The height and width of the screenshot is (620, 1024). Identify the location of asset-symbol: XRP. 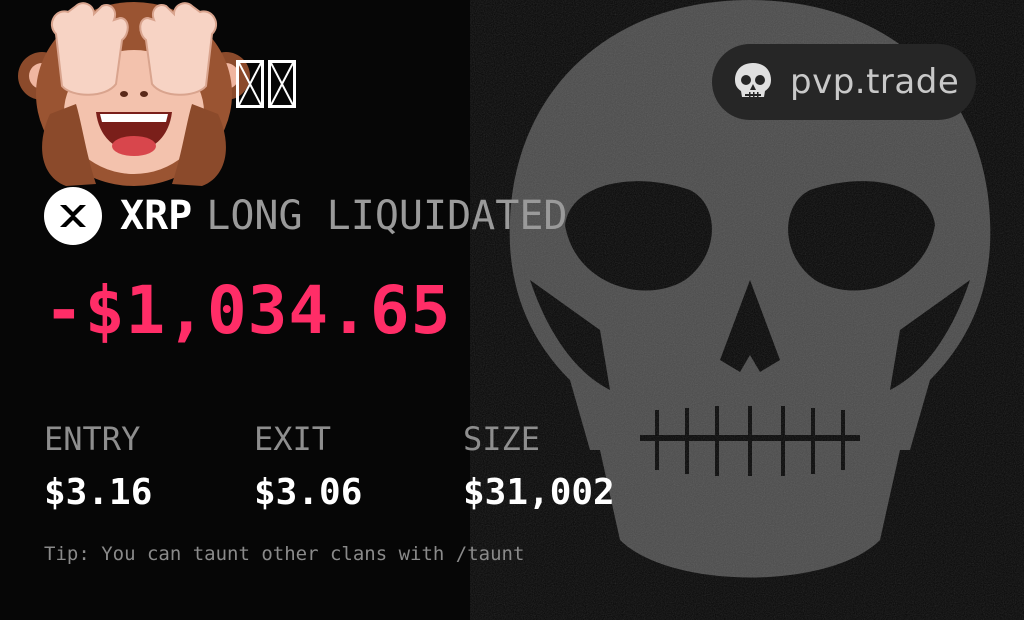
(156, 216).